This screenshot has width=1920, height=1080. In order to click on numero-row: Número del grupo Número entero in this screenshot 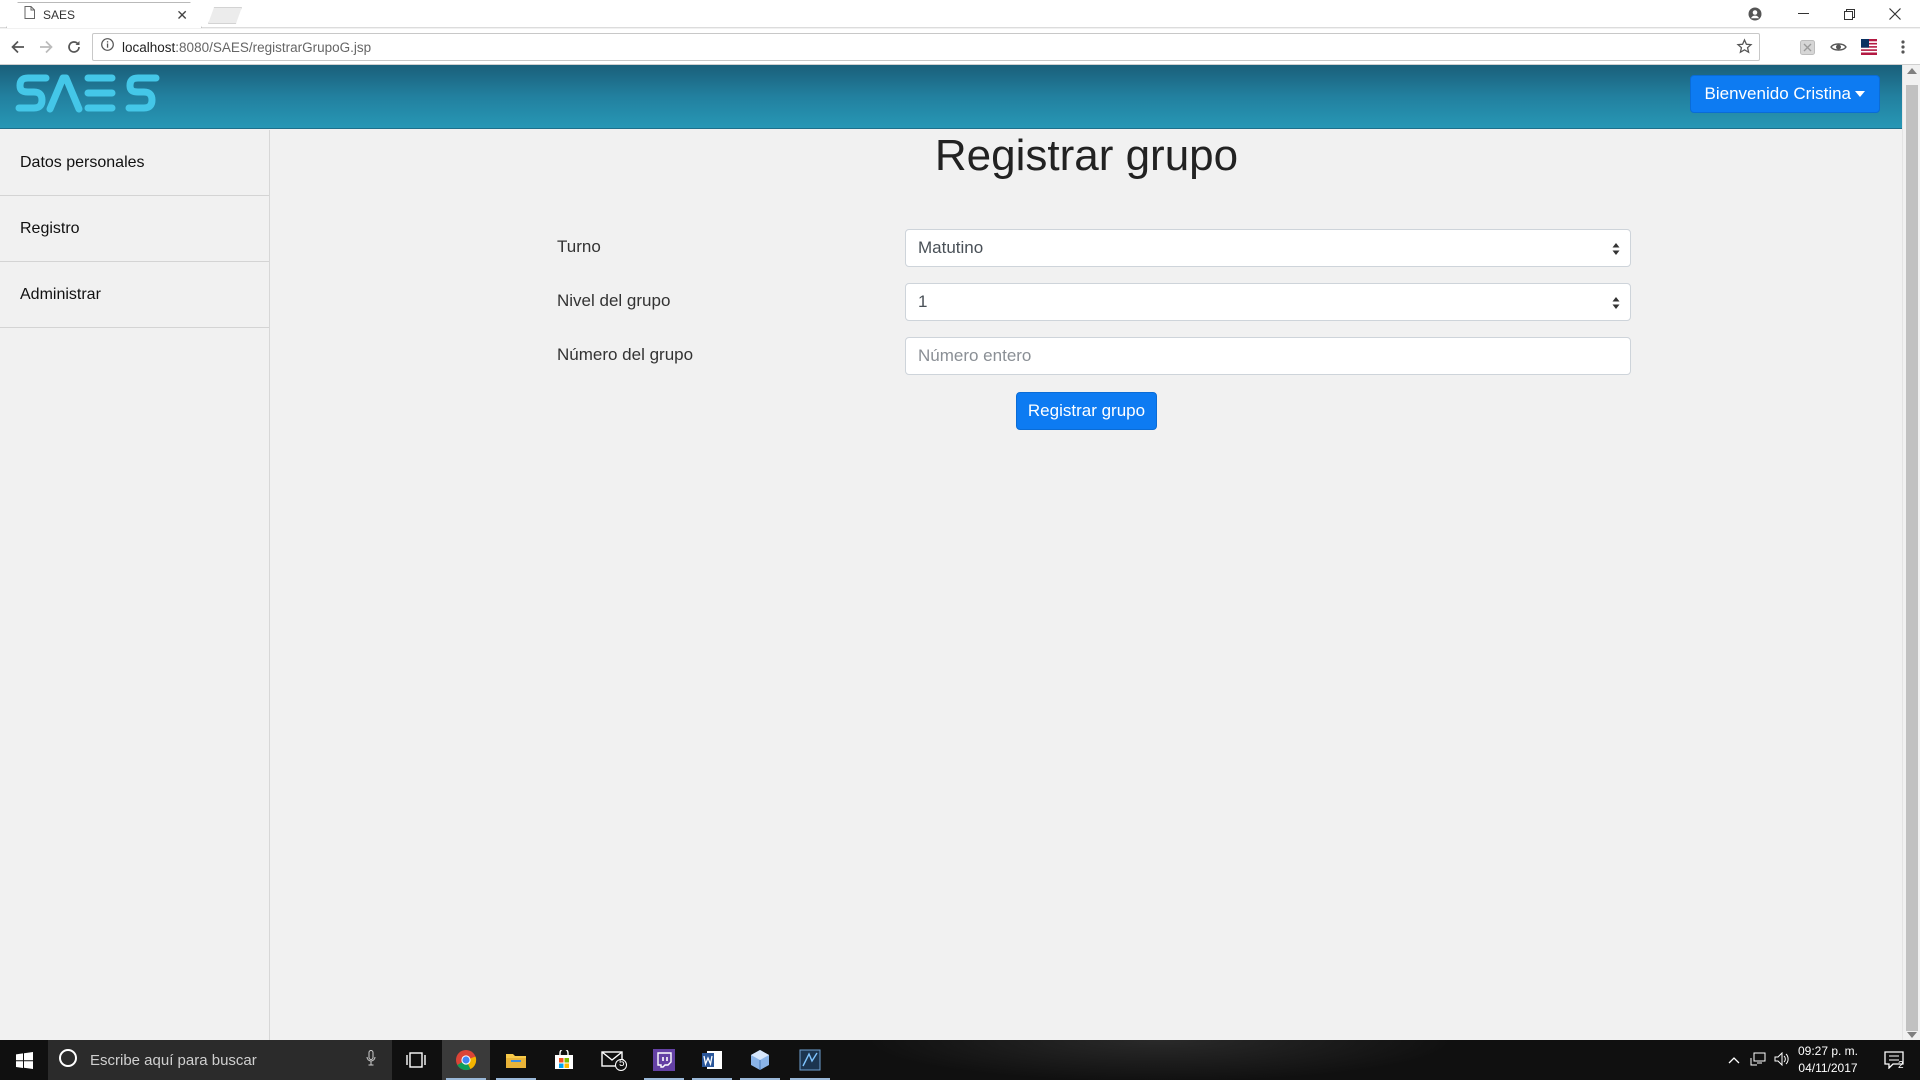, I will do `click(1094, 356)`.